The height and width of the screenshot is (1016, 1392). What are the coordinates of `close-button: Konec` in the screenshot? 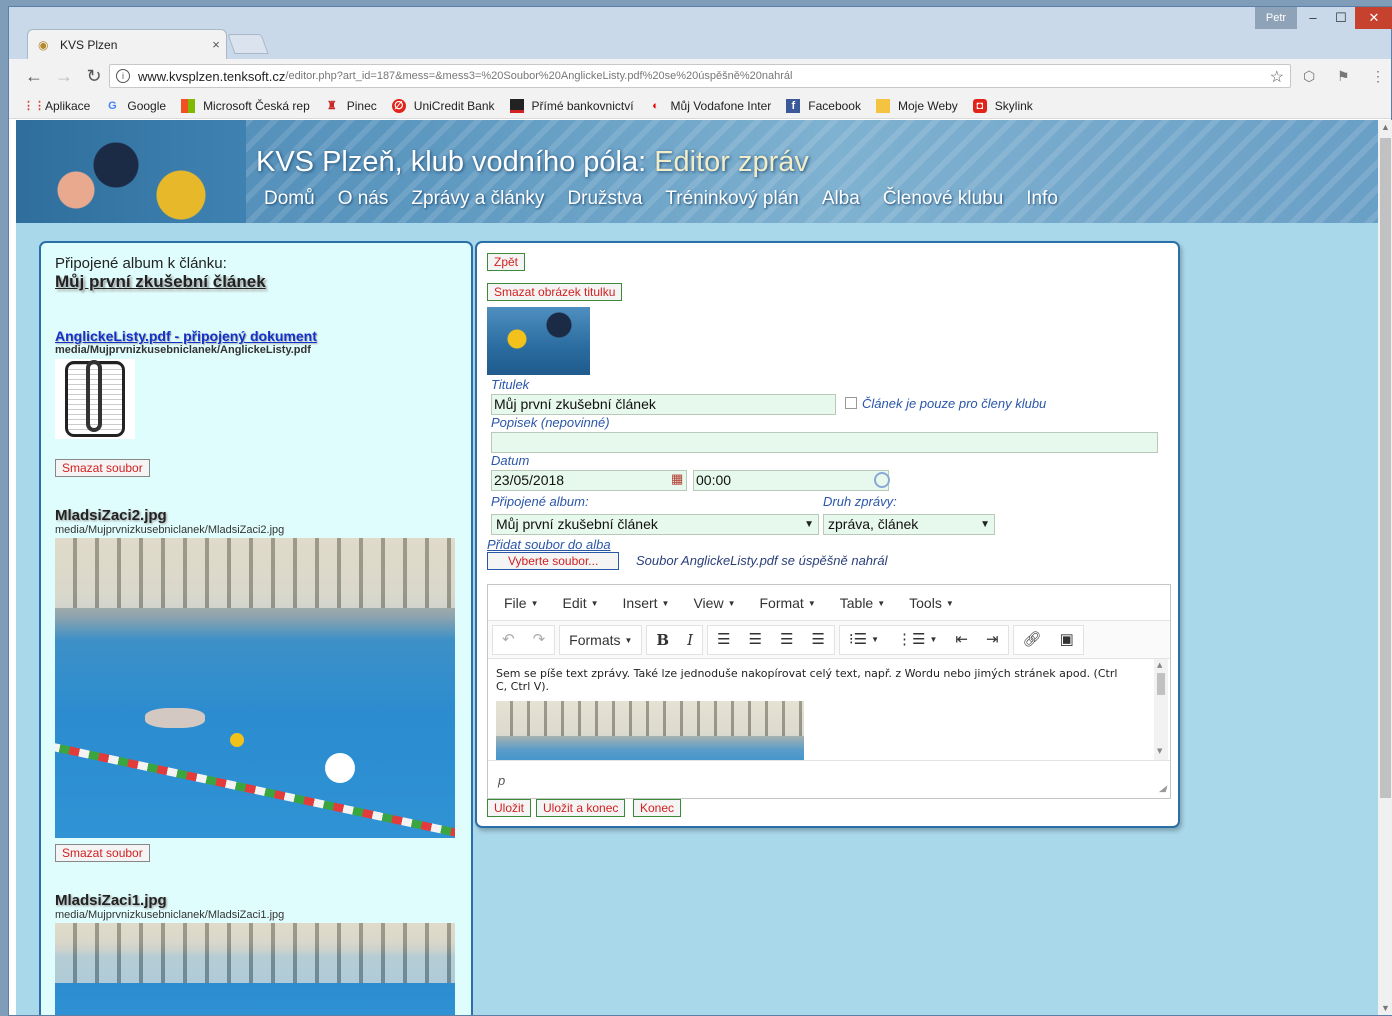 It's located at (657, 808).